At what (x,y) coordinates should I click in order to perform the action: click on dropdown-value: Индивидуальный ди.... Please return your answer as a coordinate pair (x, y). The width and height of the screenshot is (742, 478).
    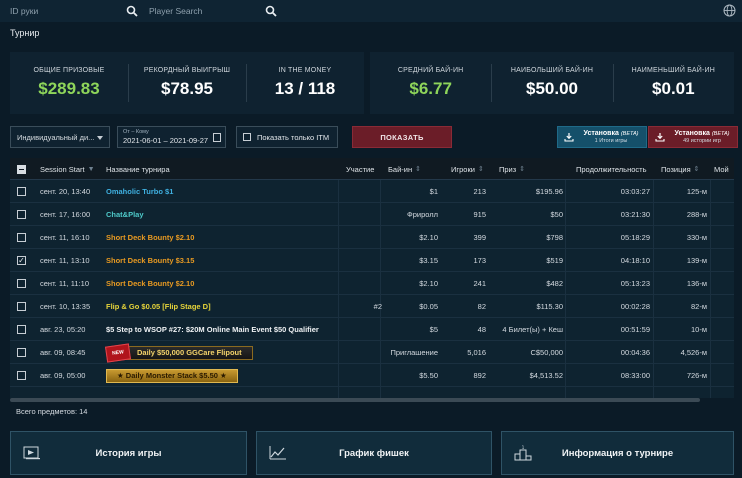
    Looking at the image, I should click on (56, 137).